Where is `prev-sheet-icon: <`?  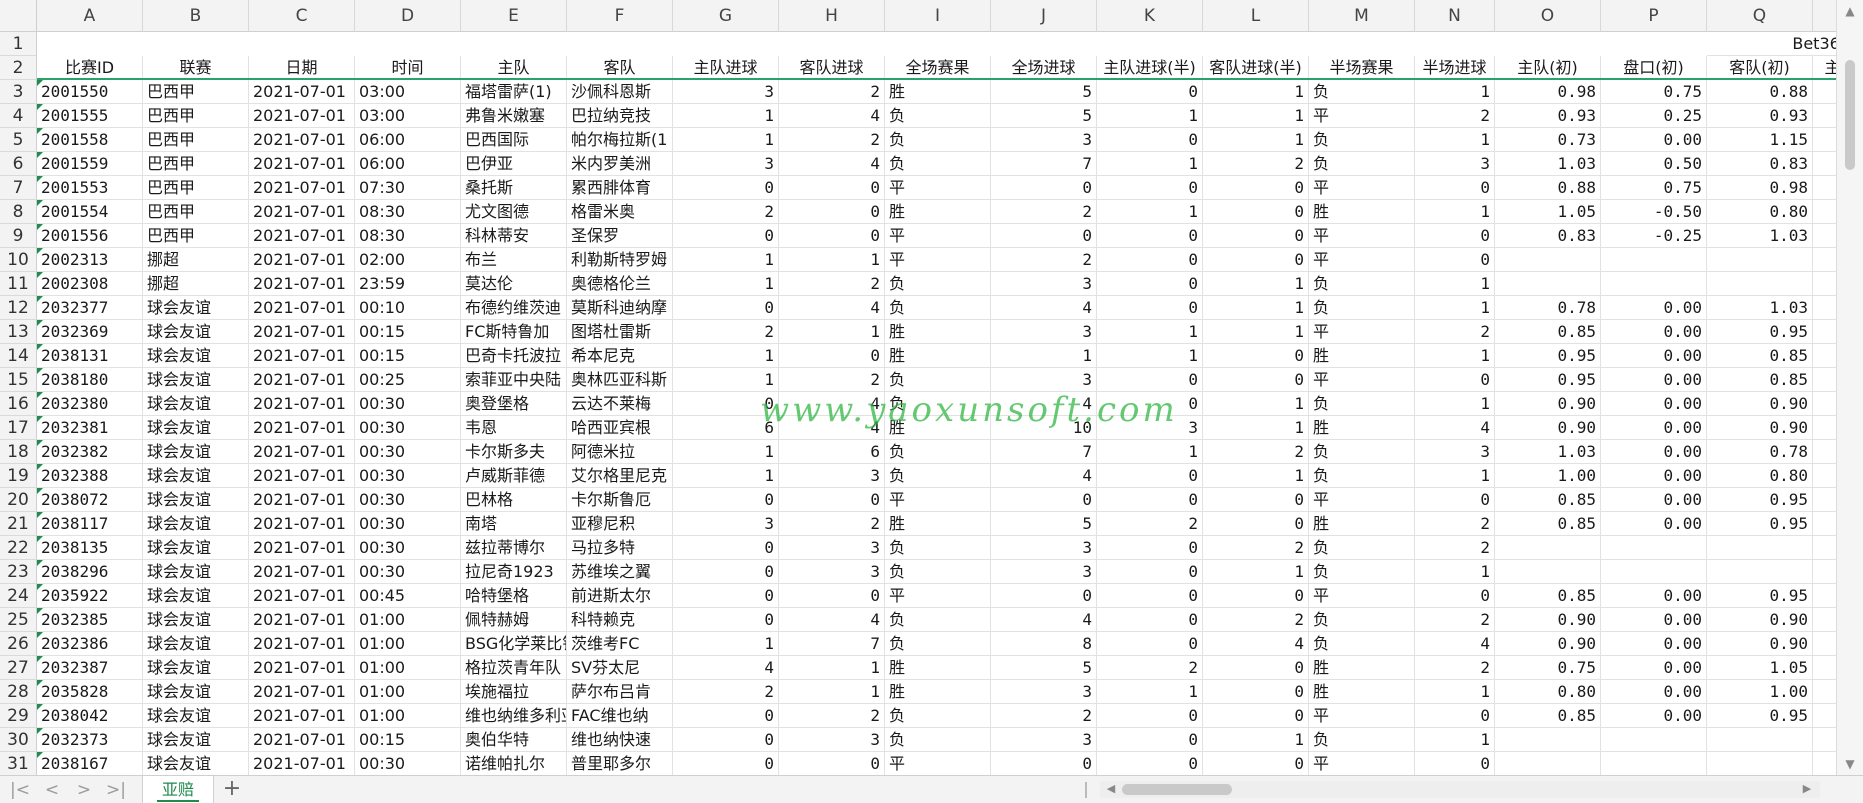
prev-sheet-icon: < is located at coordinates (52, 790).